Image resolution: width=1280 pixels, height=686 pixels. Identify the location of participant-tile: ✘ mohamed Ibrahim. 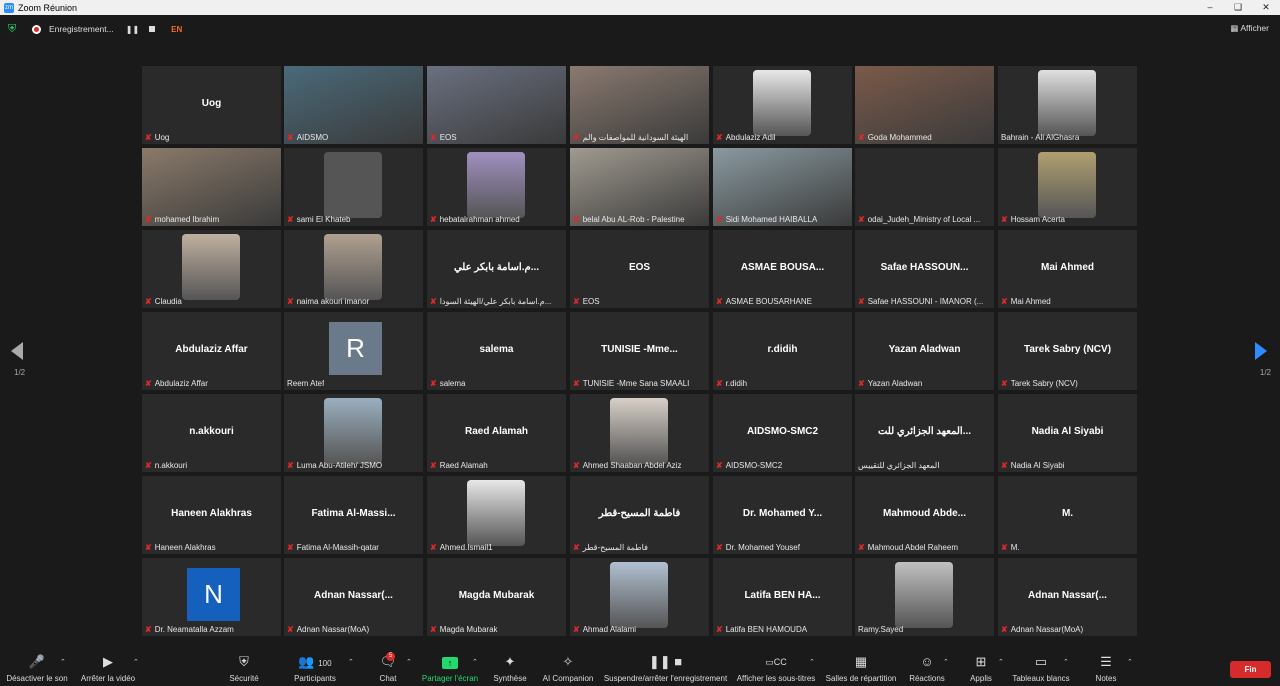
(211, 187).